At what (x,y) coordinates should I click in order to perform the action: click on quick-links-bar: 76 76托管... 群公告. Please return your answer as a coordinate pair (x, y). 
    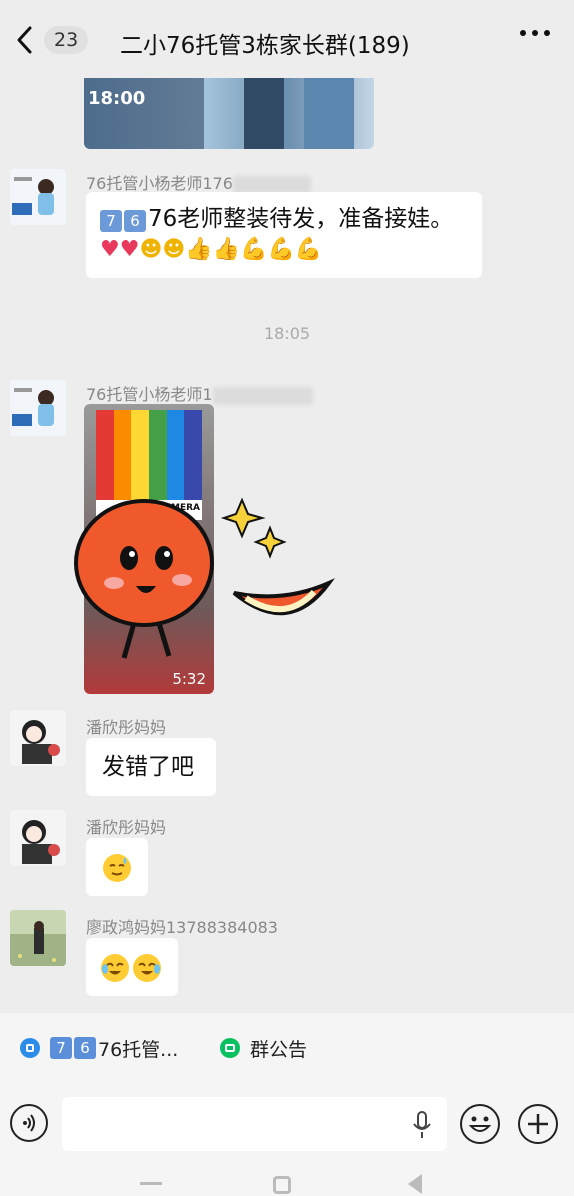
    Looking at the image, I should click on (287, 1048).